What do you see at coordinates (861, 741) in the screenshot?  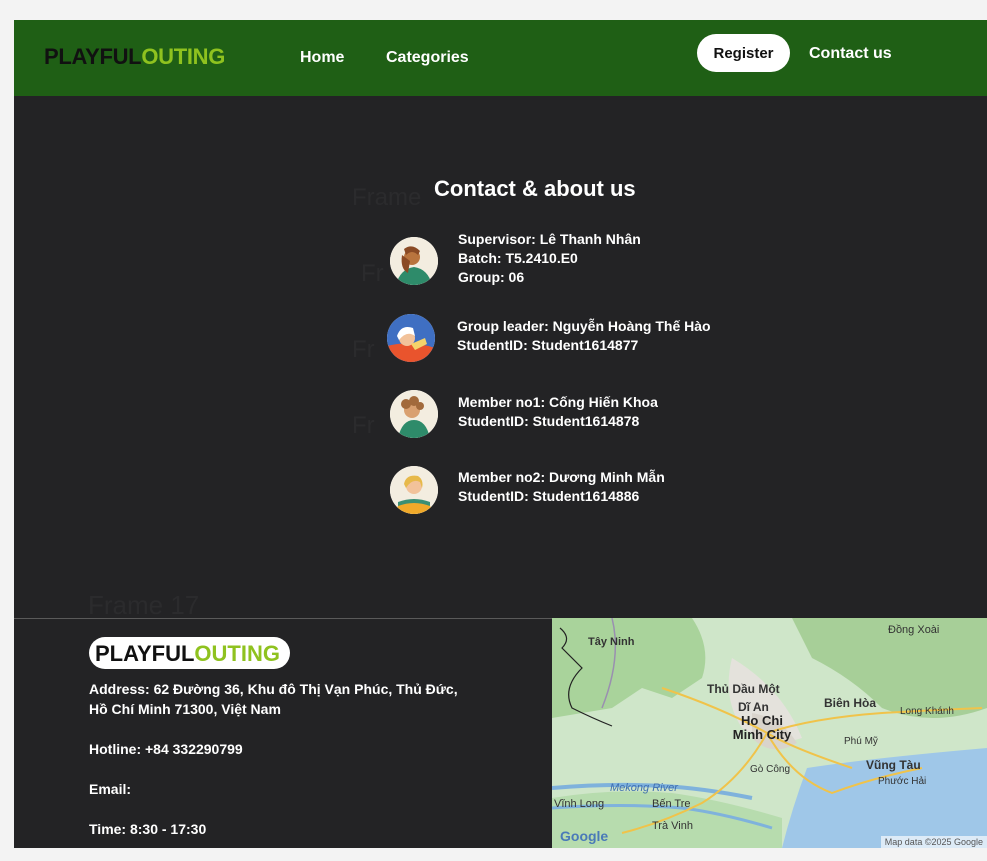 I see `map-label-phu-my: Phú Mỹ` at bounding box center [861, 741].